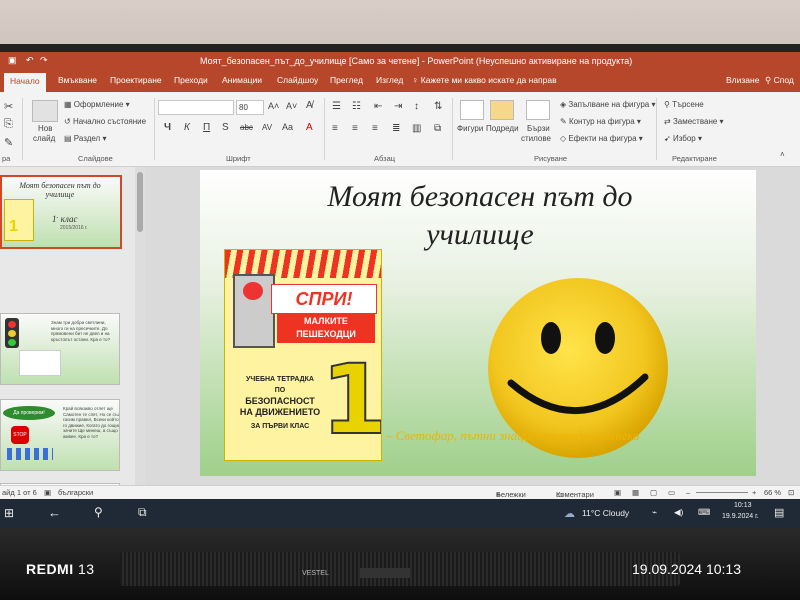 The width and height of the screenshot is (800, 600). Describe the element at coordinates (98, 512) in the screenshot. I see `search-icon: ⚲` at that location.